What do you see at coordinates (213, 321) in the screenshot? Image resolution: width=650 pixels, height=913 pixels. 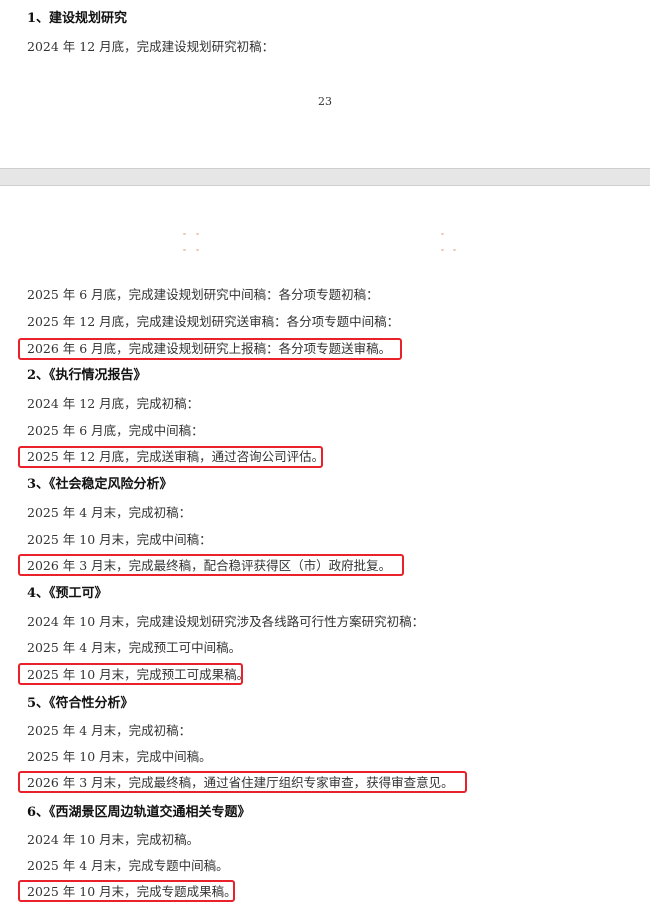 I see `text-line: 2025 年 12 月底，完成建设规划研究送审稿：各分项专题中间稿：` at bounding box center [213, 321].